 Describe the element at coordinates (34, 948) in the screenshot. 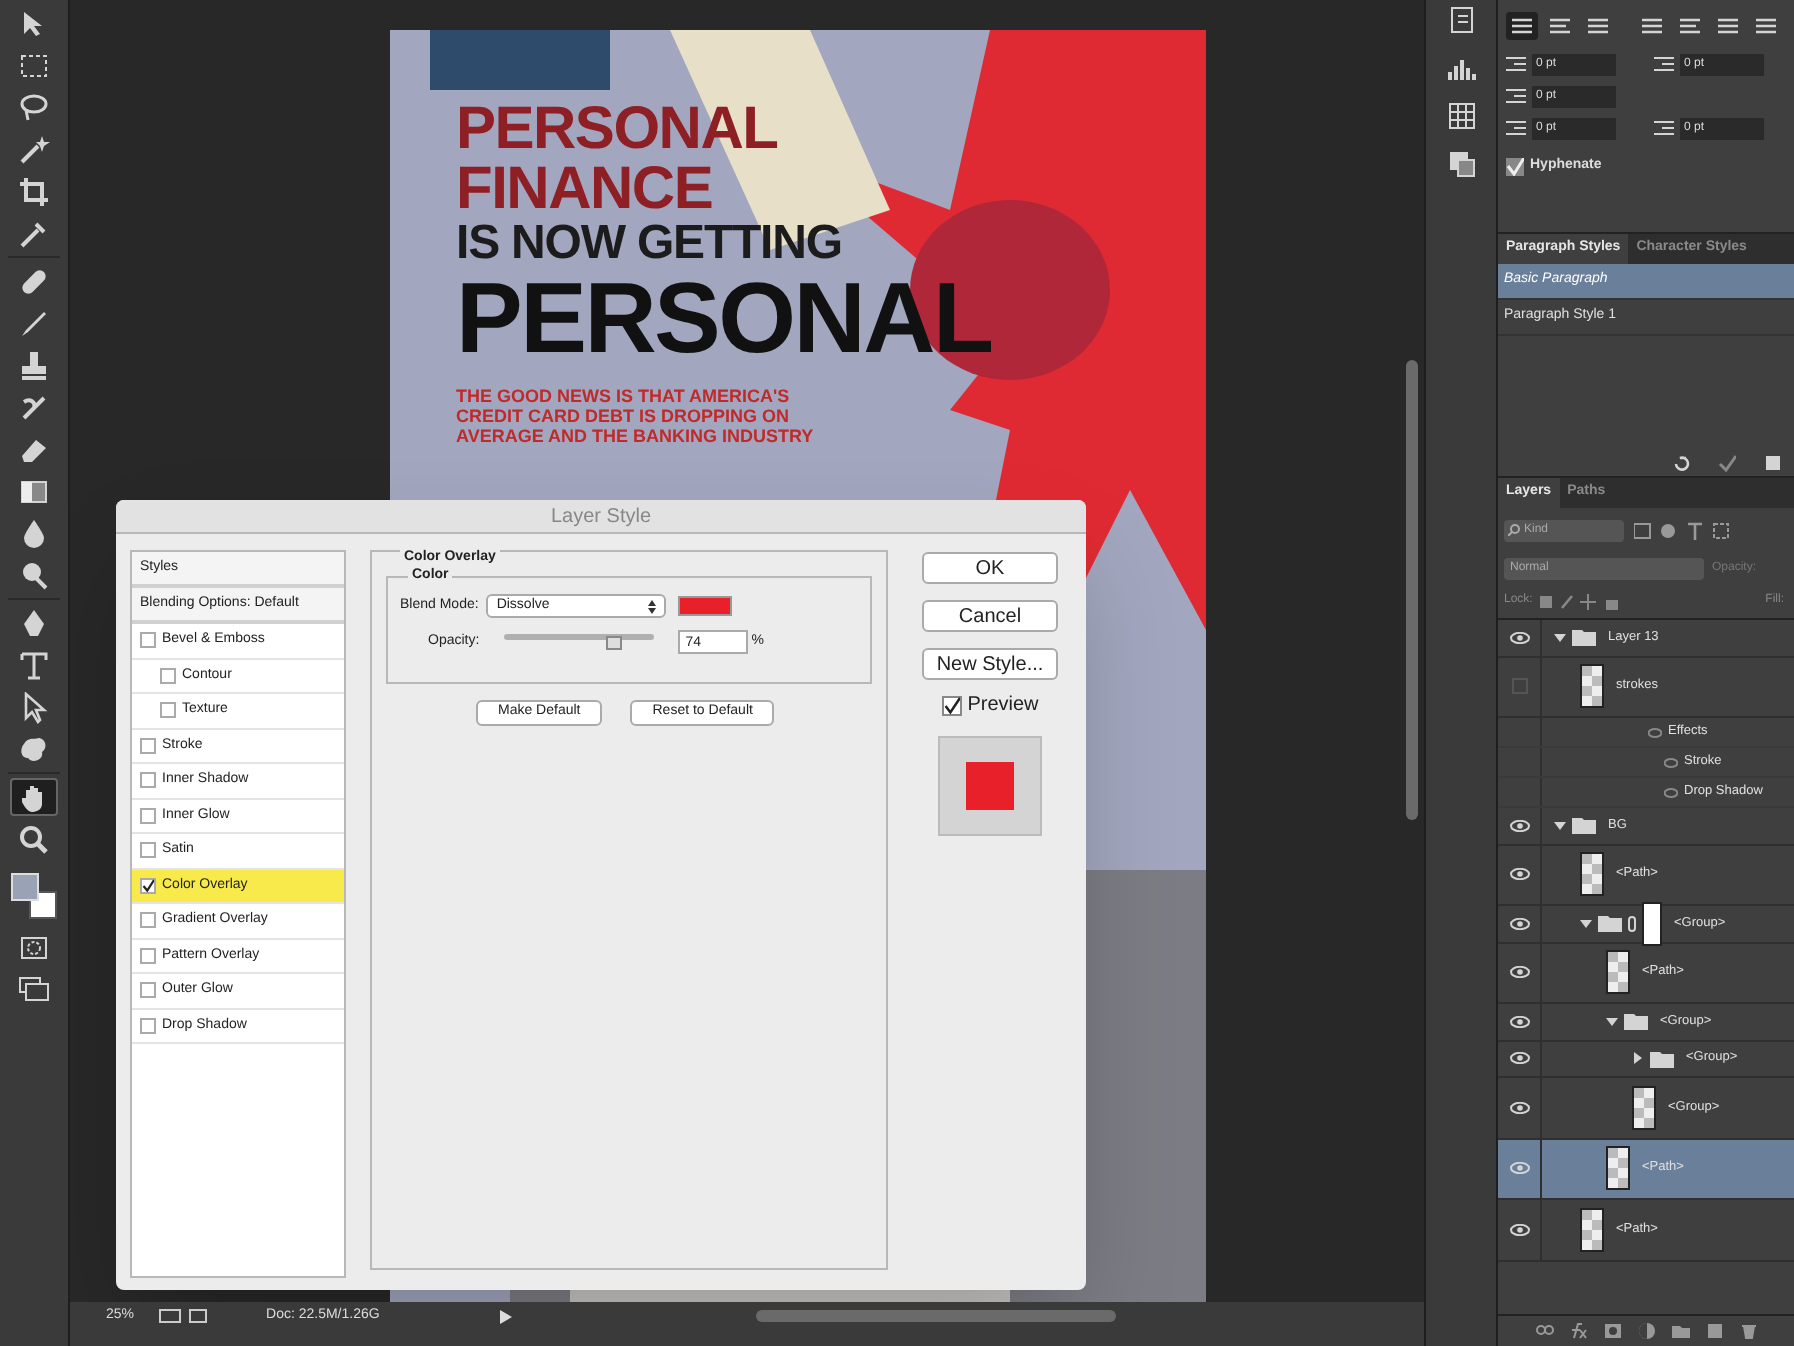

I see `quick-mask-icon` at that location.